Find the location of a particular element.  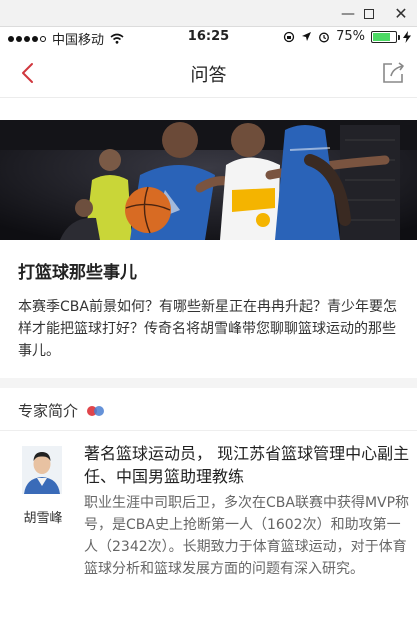

nav-bar: 问答 is located at coordinates (208, 73).